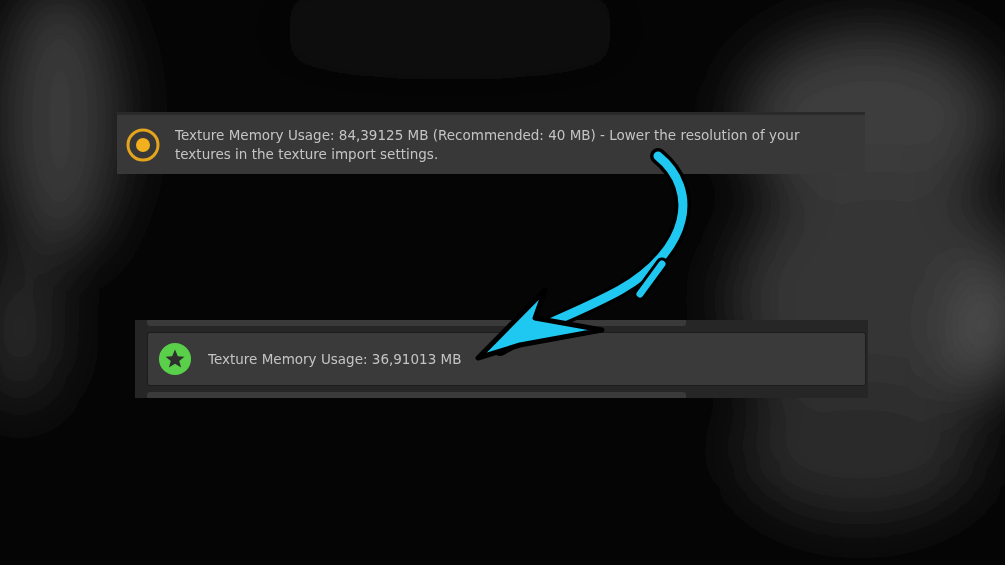 Image resolution: width=1005 pixels, height=565 pixels. I want to click on message-text: Texture Memory Usage: 36,91013 MB, so click(335, 359).